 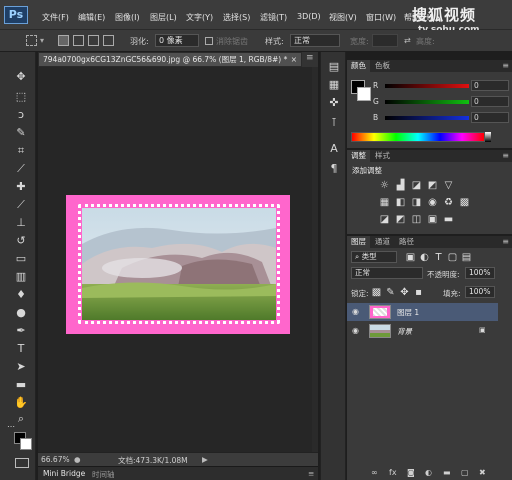 I want to click on channel-mixer-icon: ♻, so click(x=448, y=202).